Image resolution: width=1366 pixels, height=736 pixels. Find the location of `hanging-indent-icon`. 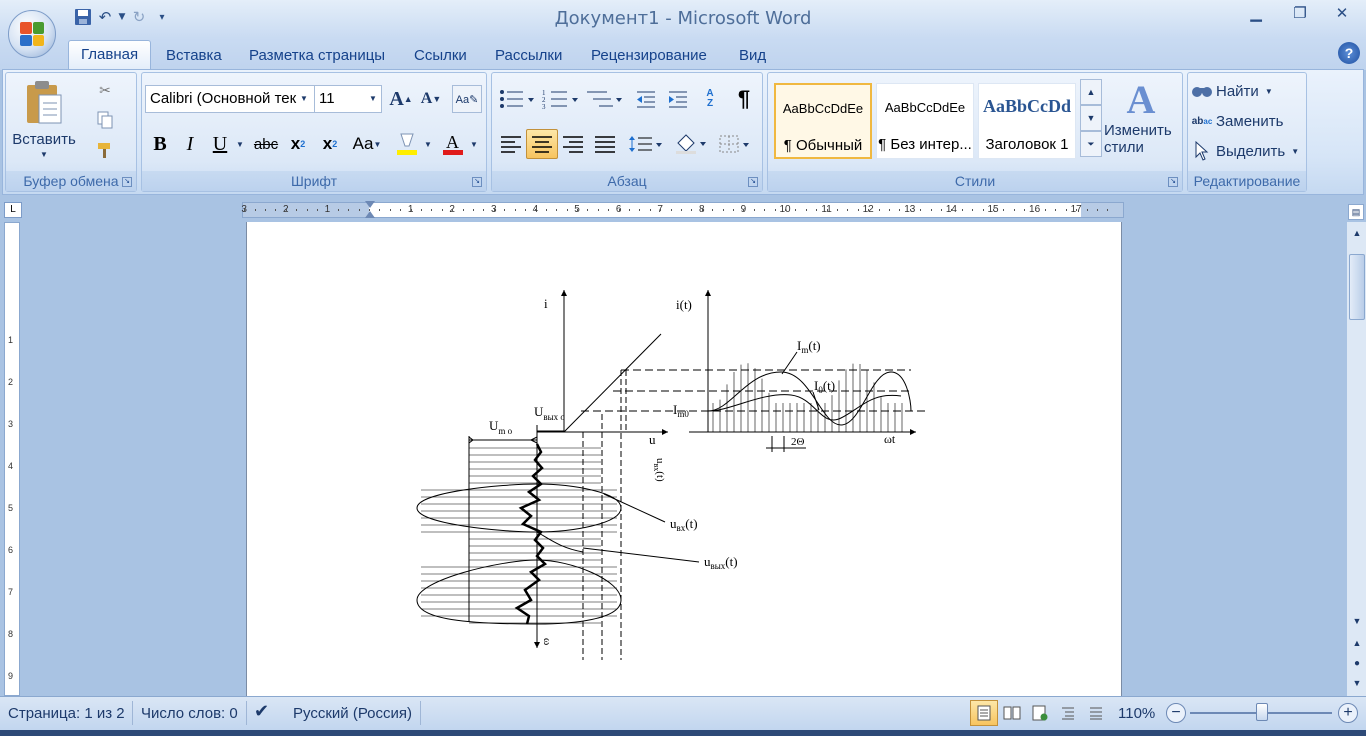

hanging-indent-icon is located at coordinates (370, 214).